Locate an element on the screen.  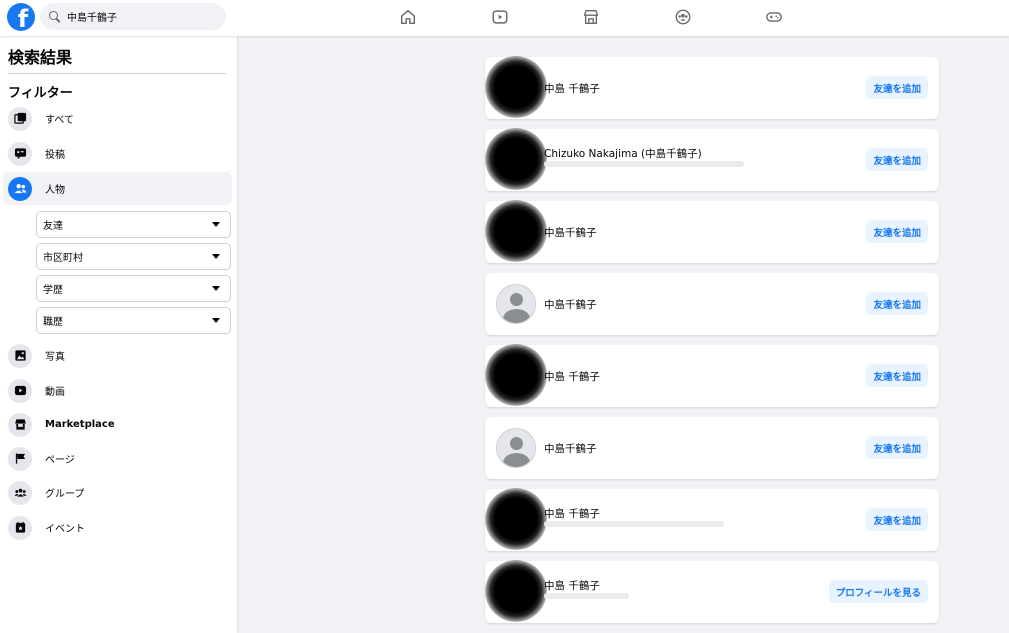
sidebar-item-label: グループ is located at coordinates (65, 494).